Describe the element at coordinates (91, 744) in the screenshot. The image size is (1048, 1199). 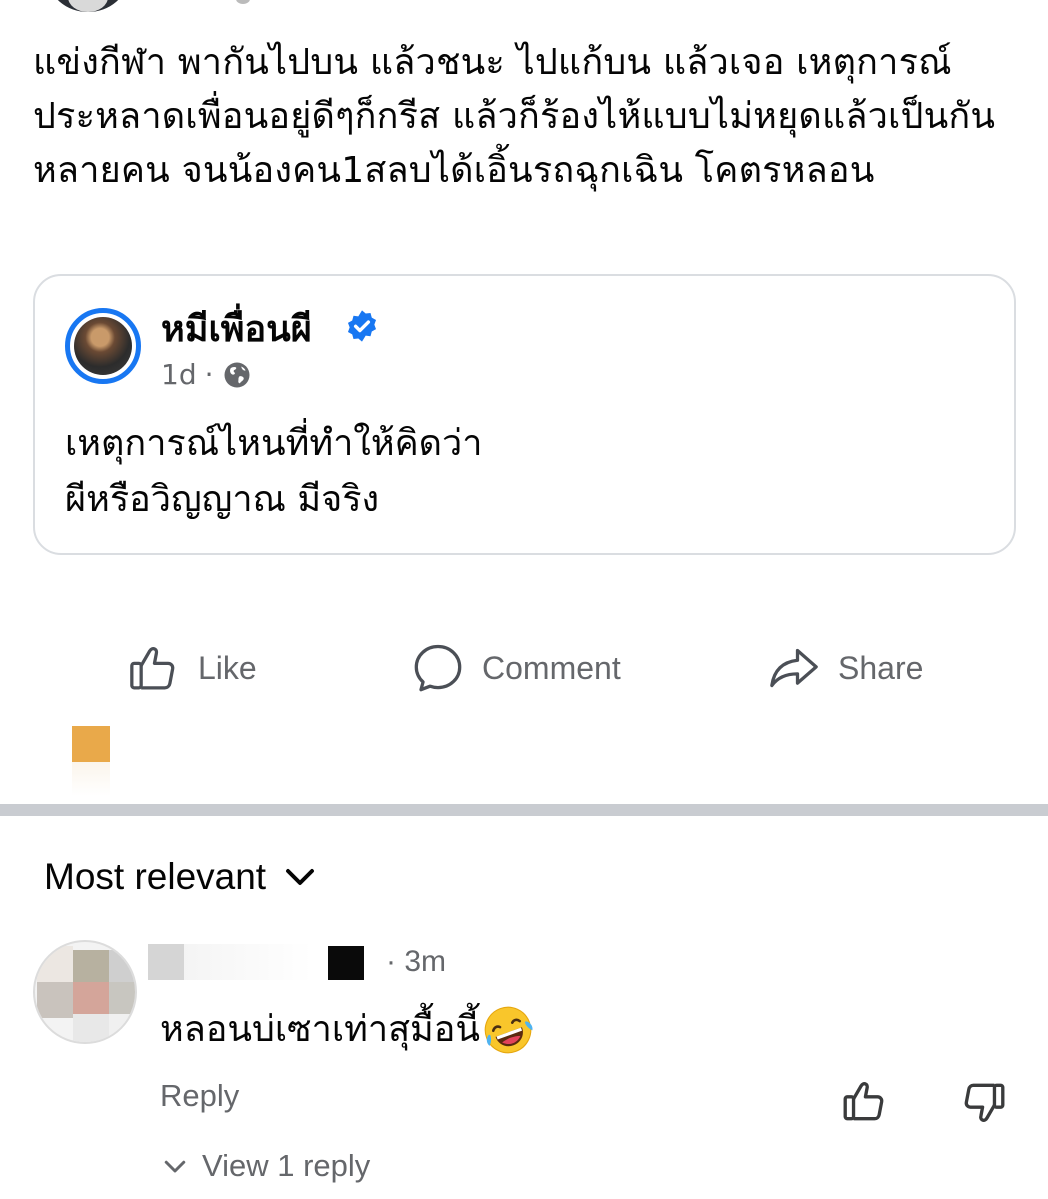
I see `reaction-icon` at that location.